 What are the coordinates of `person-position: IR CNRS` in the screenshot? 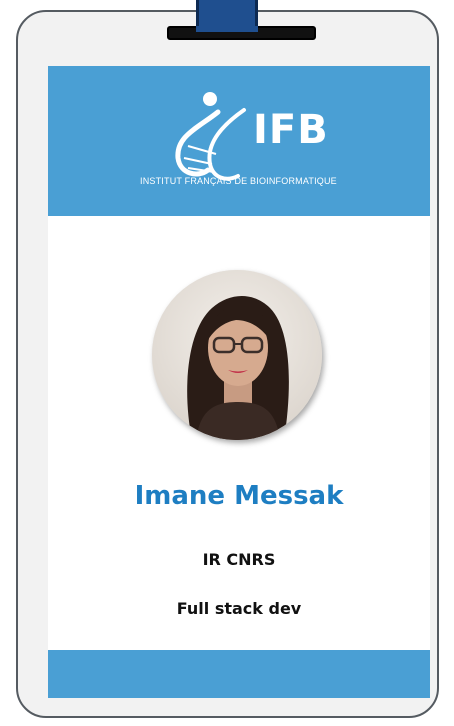 It's located at (239, 559).